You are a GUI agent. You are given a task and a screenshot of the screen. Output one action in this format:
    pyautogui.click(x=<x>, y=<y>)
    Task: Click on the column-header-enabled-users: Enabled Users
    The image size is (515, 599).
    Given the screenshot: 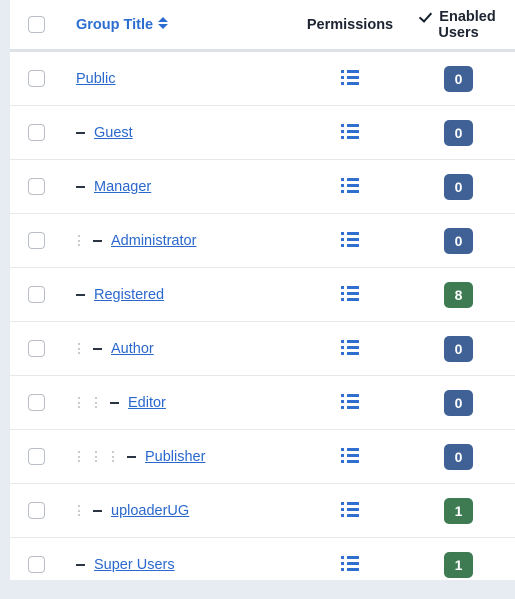 What is the action you would take?
    pyautogui.click(x=458, y=26)
    